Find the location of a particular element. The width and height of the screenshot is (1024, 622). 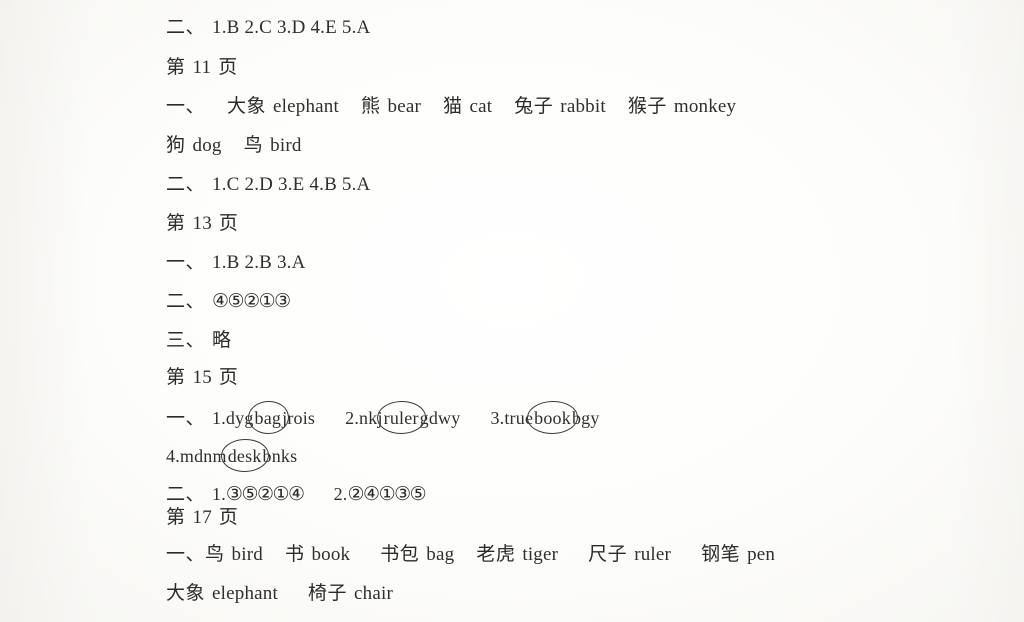

letters-before: true is located at coordinates (519, 418).